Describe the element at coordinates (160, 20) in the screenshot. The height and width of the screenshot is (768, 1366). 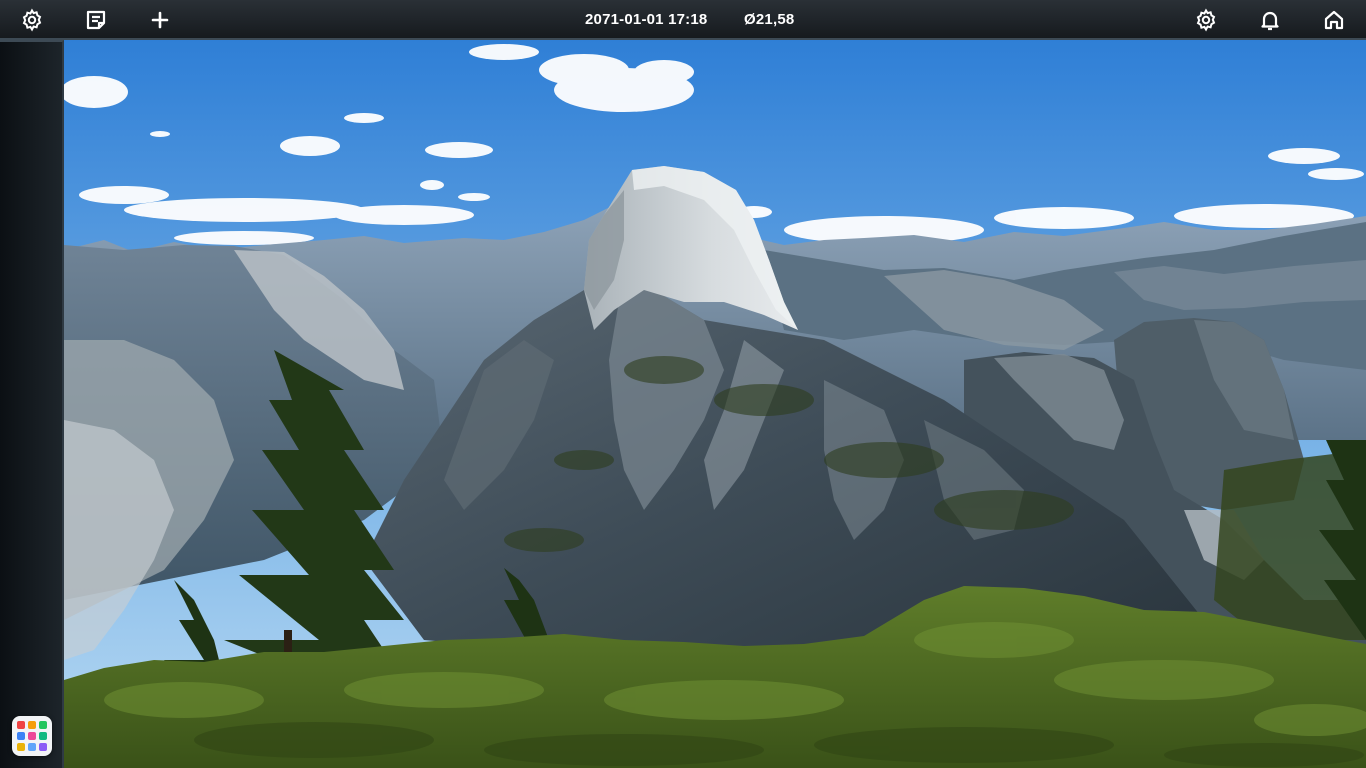
I see `add-icon` at that location.